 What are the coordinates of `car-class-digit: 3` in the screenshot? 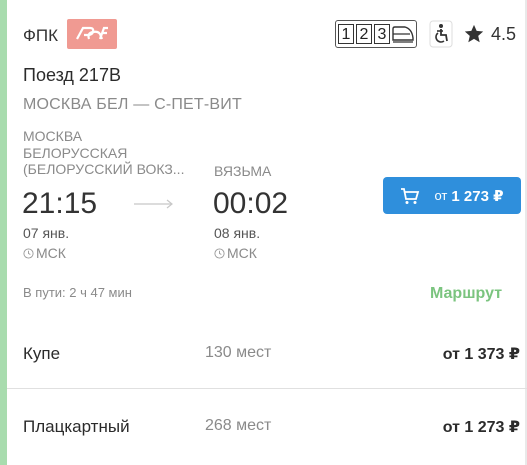 It's located at (382, 34).